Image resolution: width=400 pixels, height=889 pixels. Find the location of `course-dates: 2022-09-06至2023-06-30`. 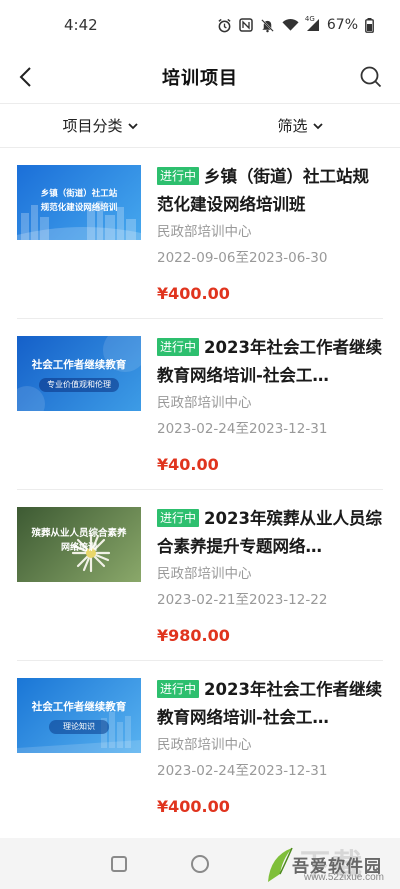

course-dates: 2022-09-06至2023-06-30 is located at coordinates (242, 258).